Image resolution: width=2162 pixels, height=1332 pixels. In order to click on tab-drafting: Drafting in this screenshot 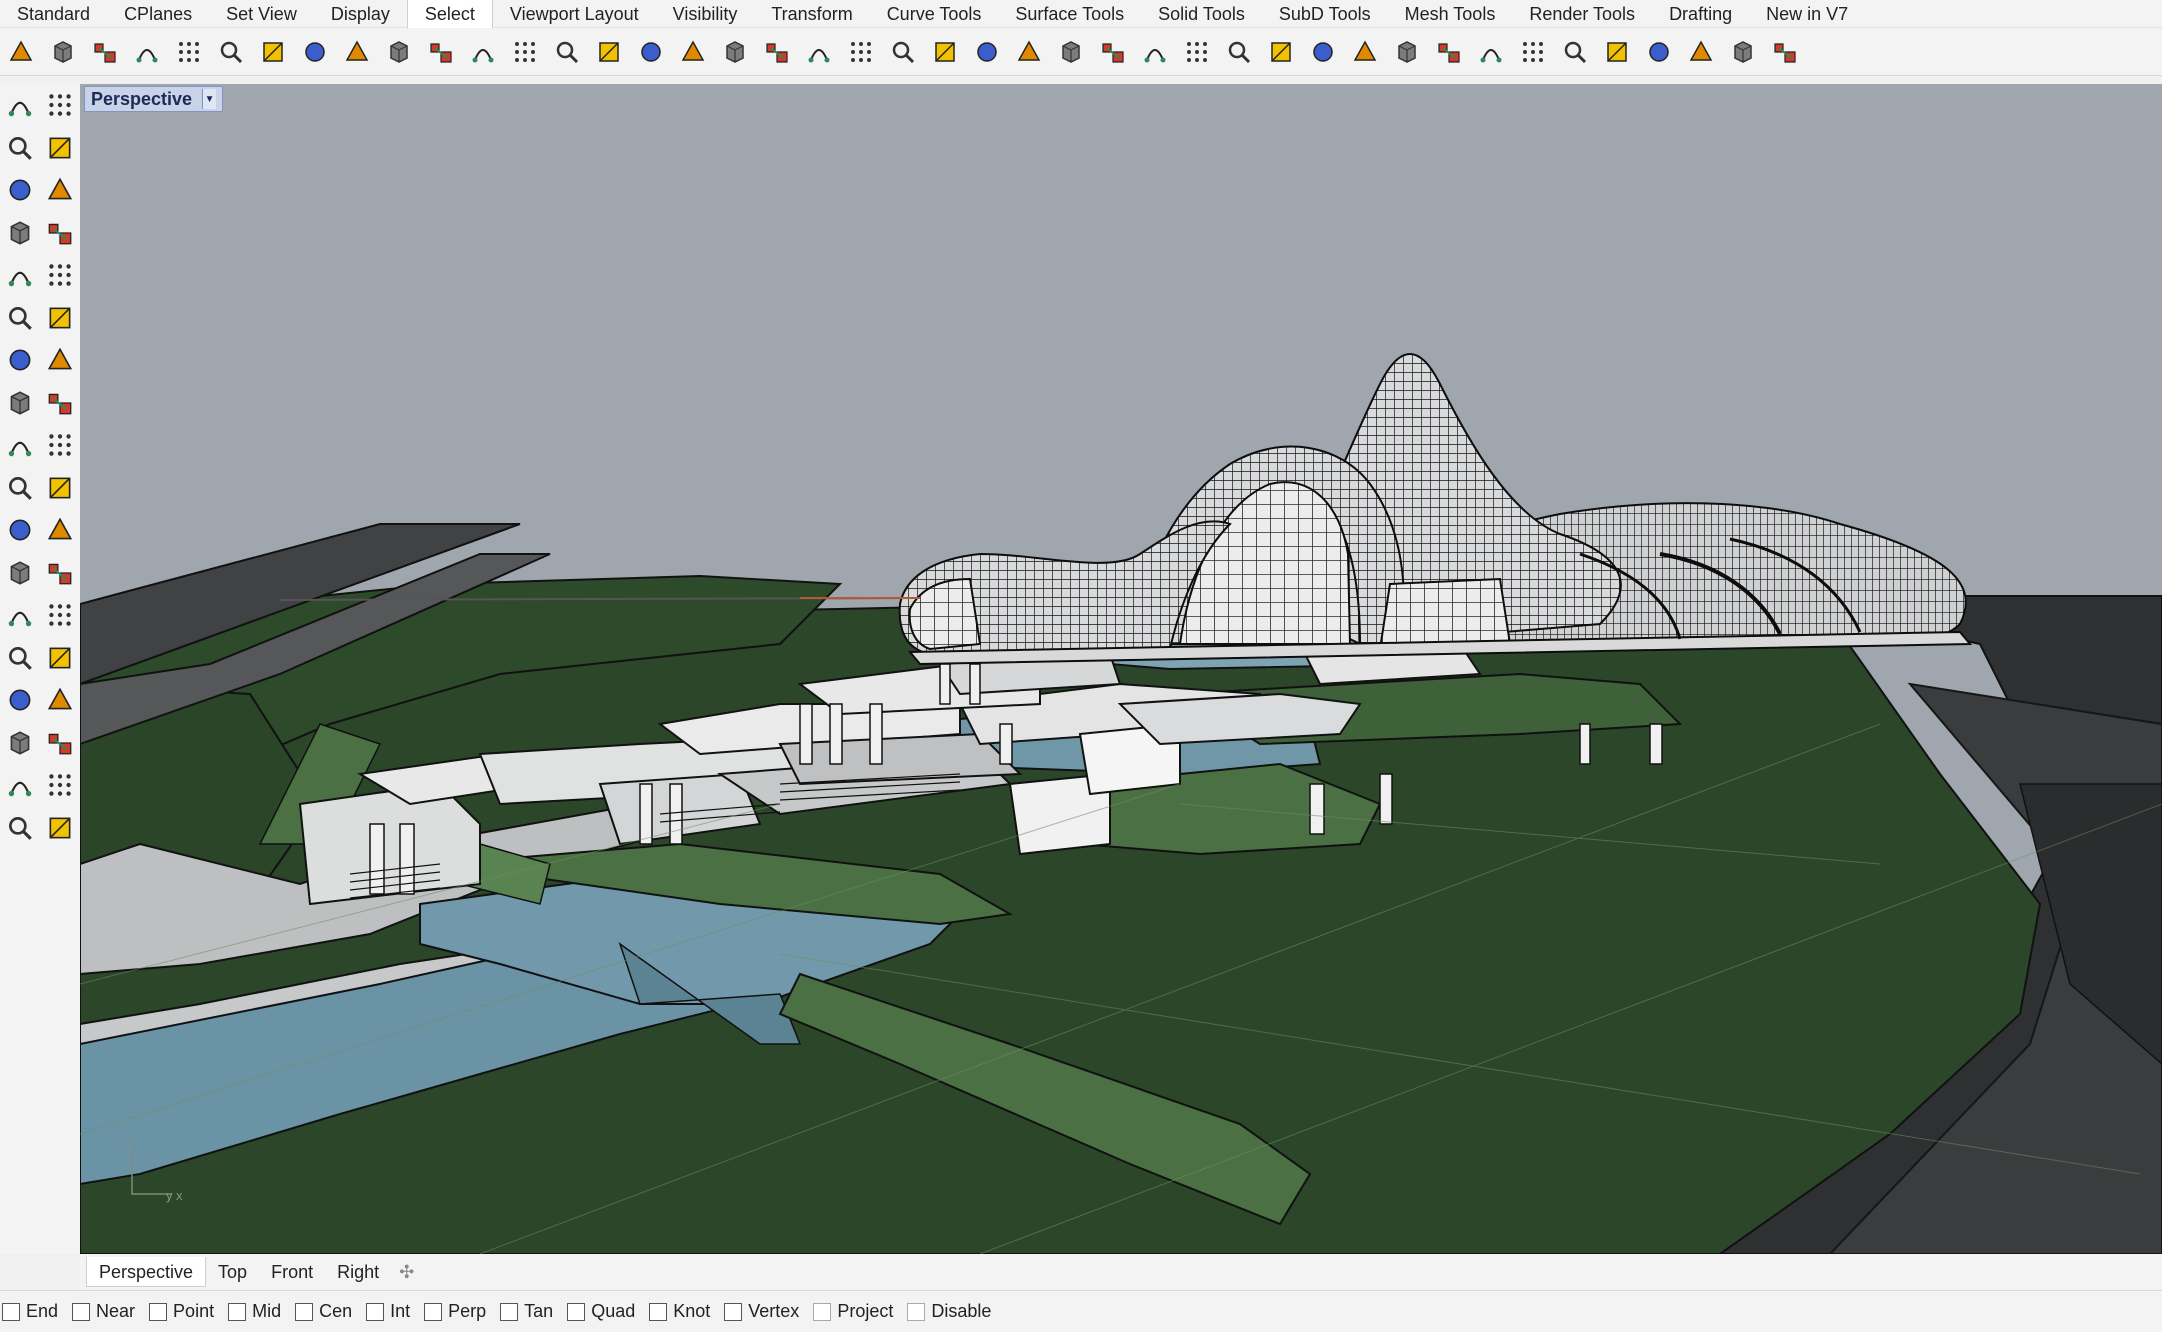, I will do `click(1700, 14)`.